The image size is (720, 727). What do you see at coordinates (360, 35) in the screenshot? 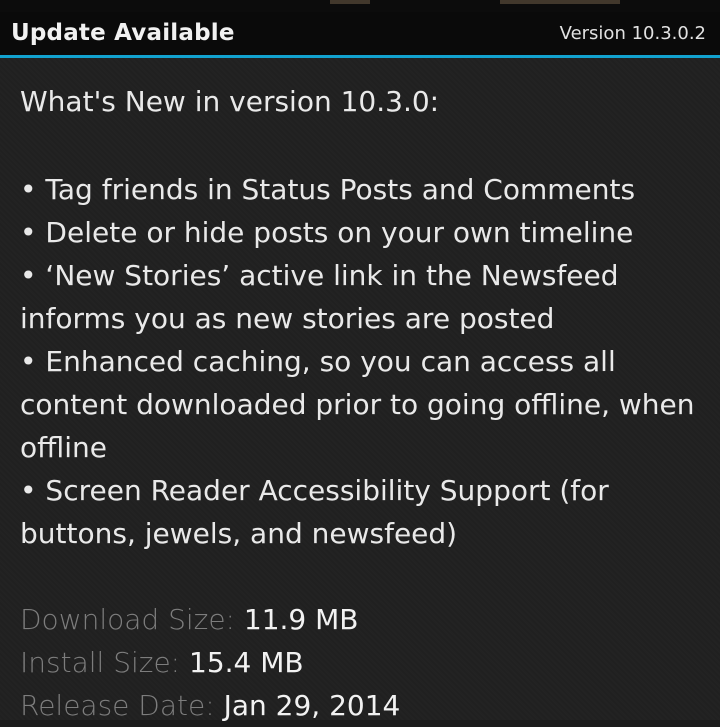
I see `title-bar: Update Available Version 10.3.0.2` at bounding box center [360, 35].